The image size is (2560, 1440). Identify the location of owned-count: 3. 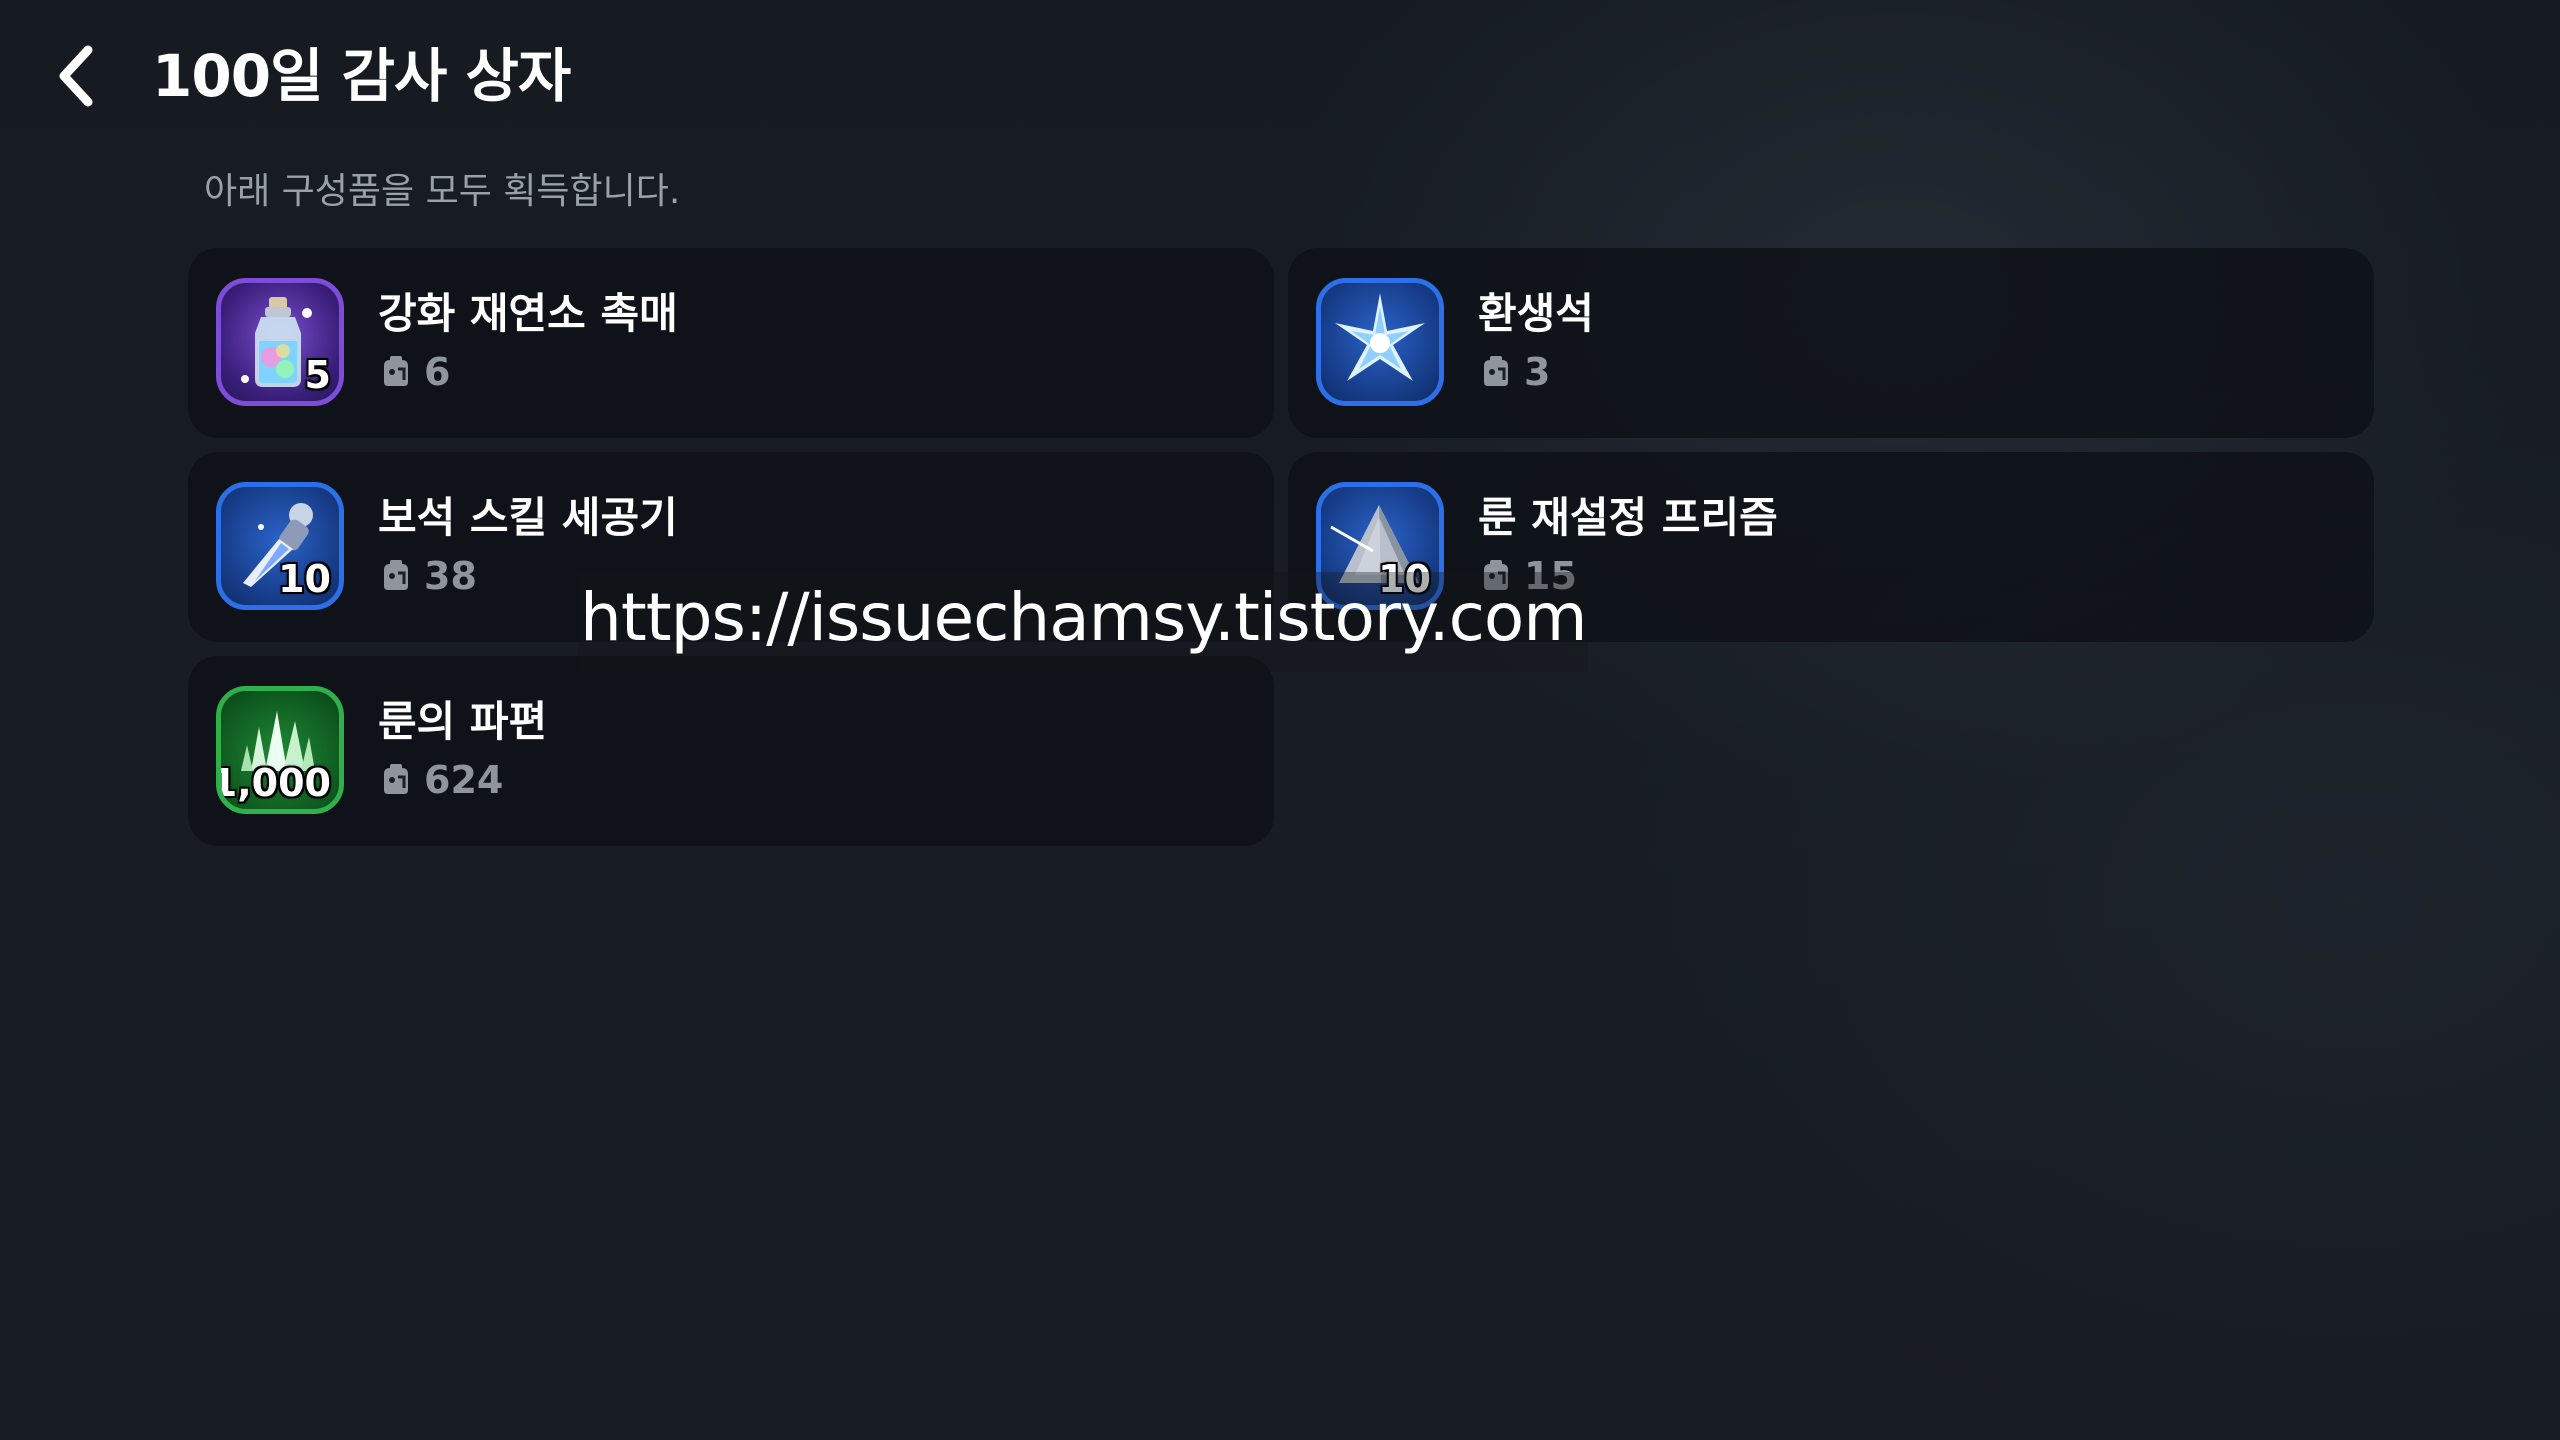
(1537, 372).